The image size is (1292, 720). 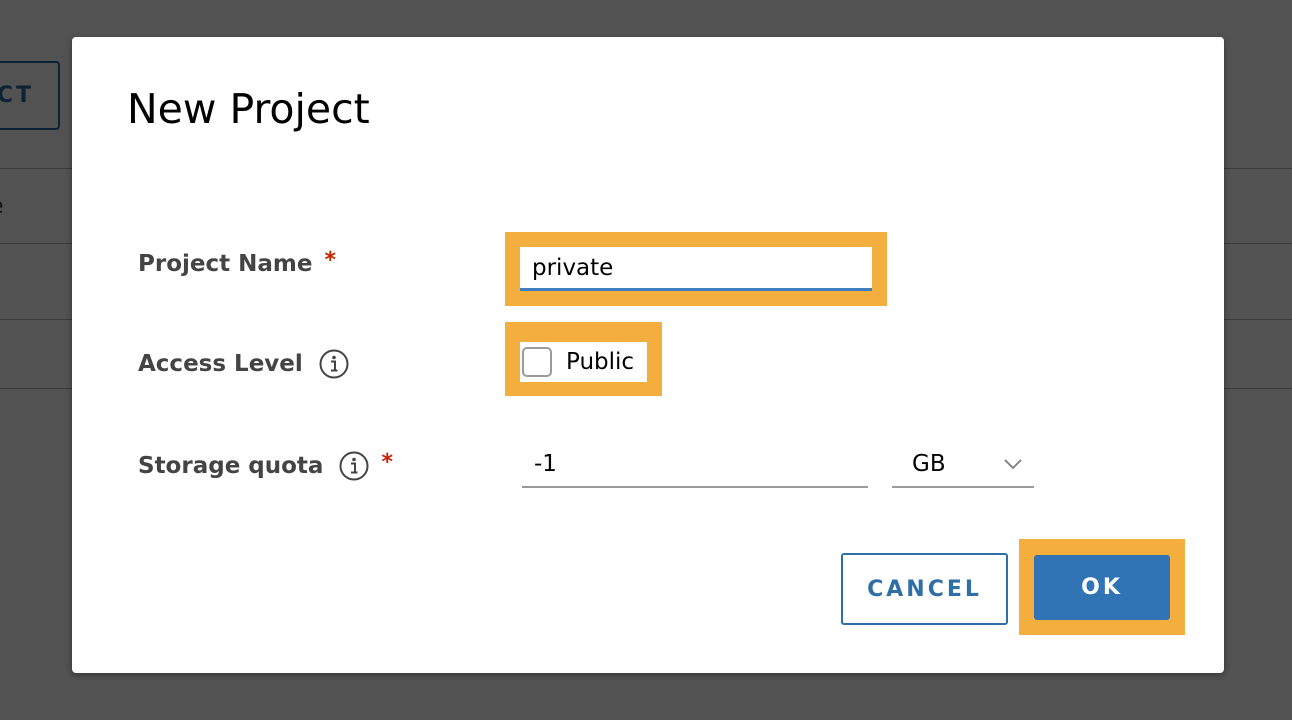 I want to click on storage-quota-input, so click(x=695, y=465).